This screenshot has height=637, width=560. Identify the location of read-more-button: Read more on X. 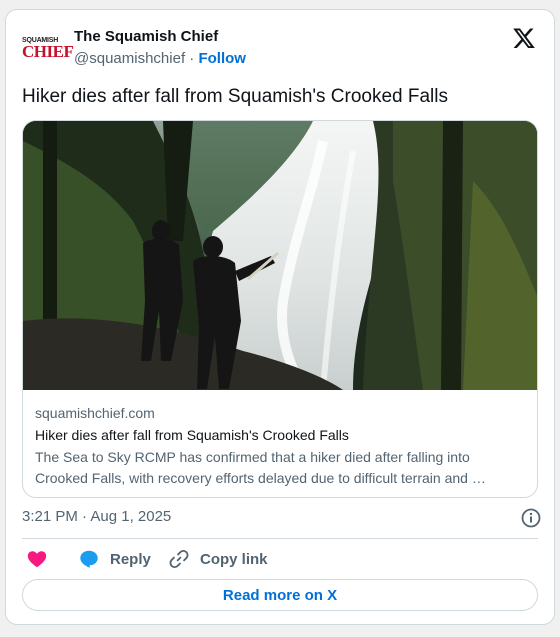
(280, 595).